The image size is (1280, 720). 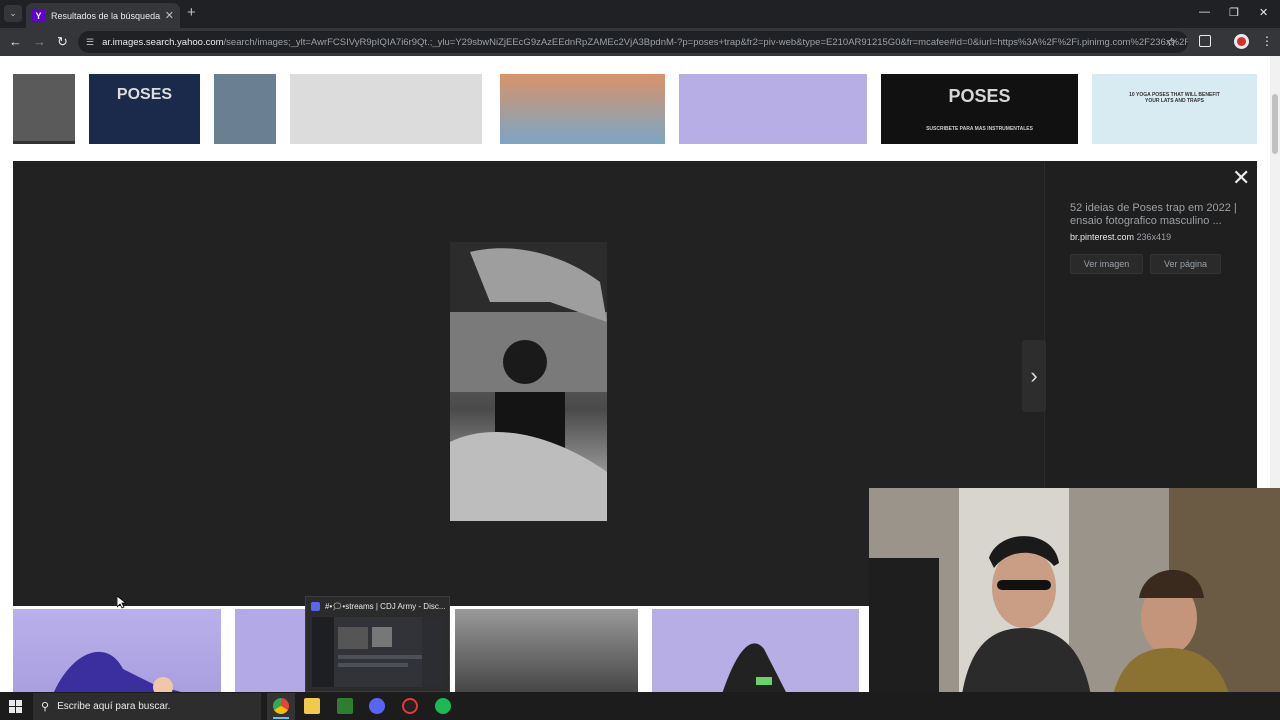 I want to click on preview-image, so click(x=528, y=381).